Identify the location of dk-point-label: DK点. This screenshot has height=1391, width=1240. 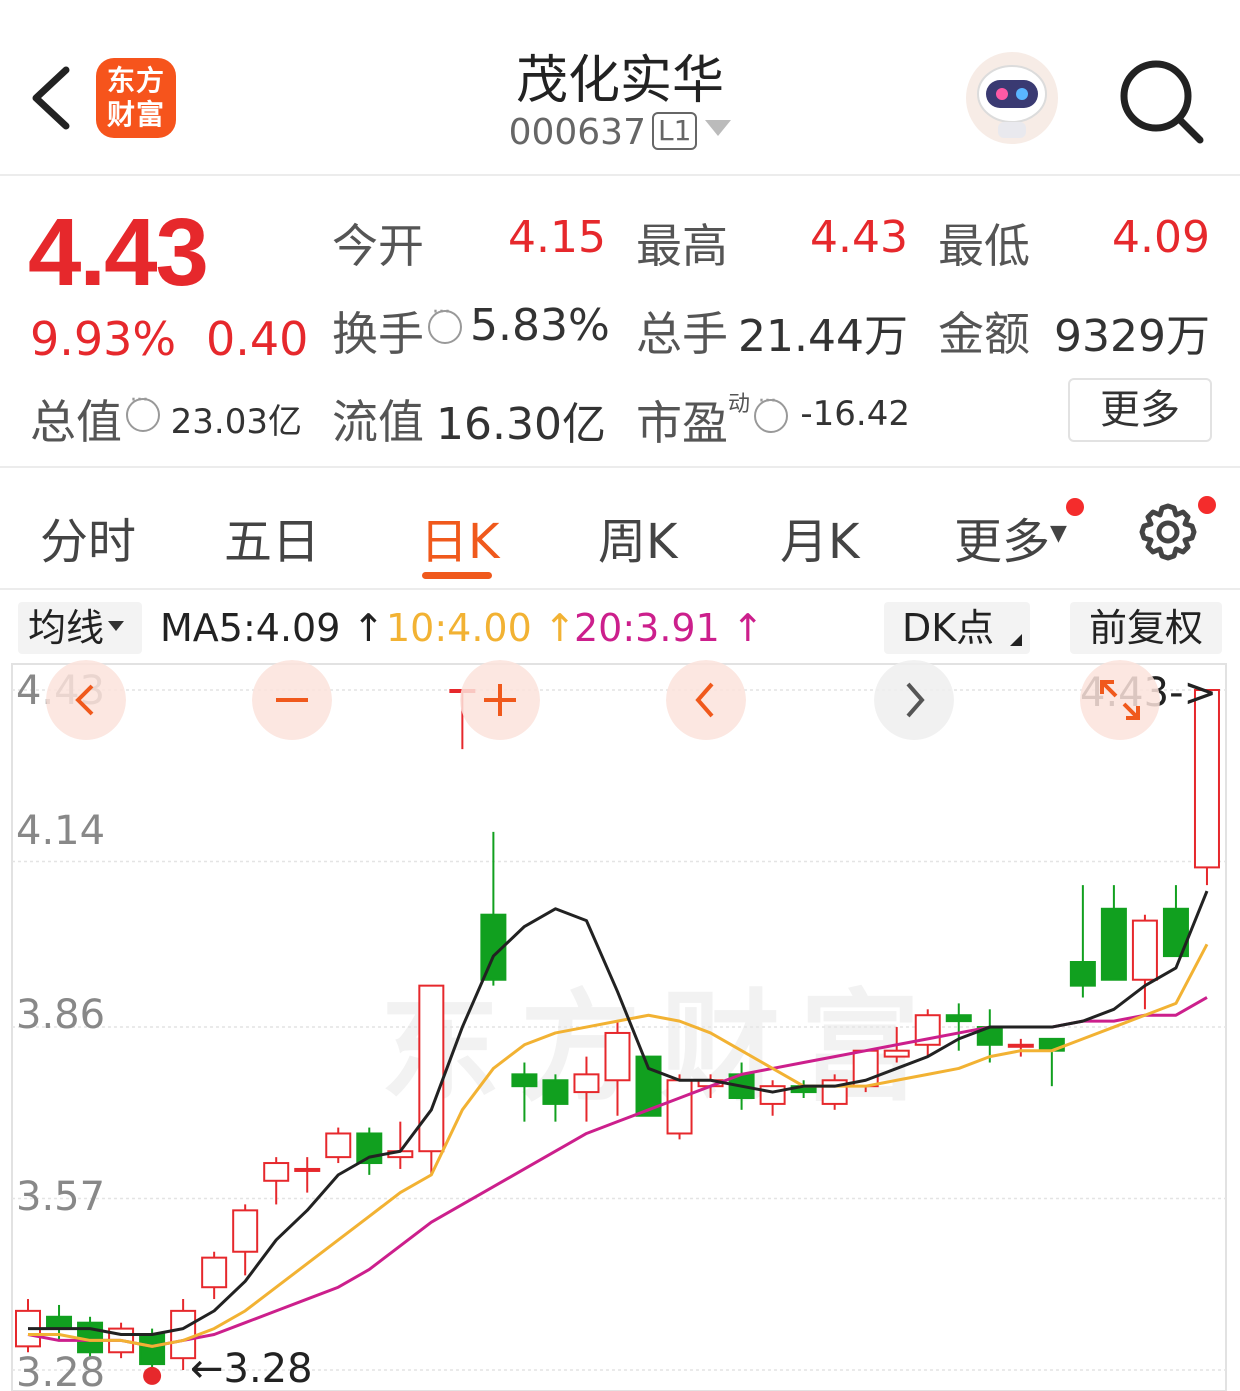
(948, 628).